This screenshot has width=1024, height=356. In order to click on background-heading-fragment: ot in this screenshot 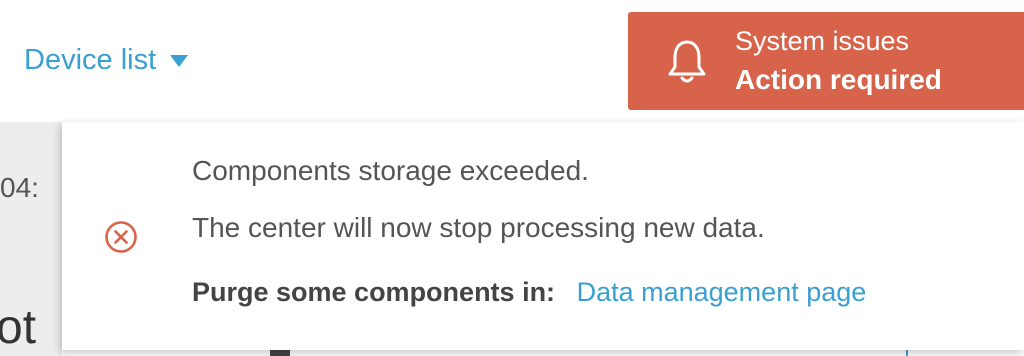, I will do `click(18, 327)`.